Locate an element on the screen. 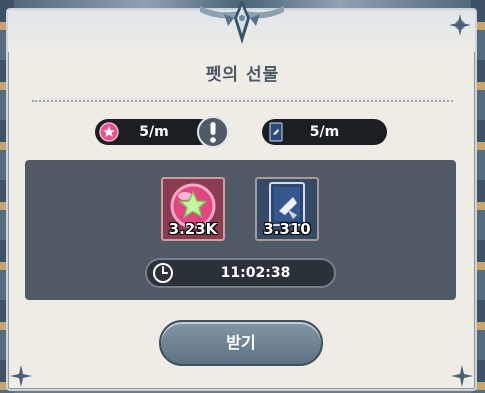  reward-item-card: 3.310 is located at coordinates (287, 209).